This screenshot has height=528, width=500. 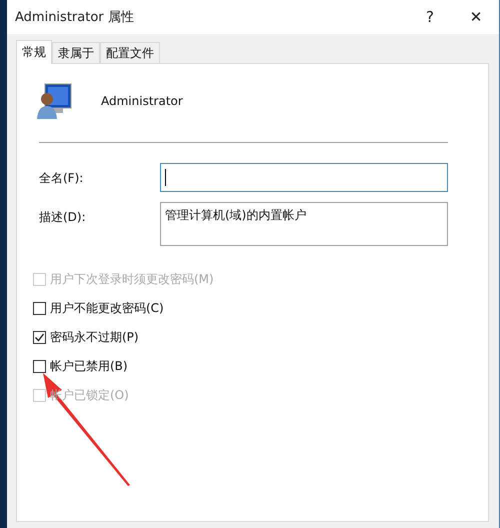 What do you see at coordinates (63, 217) in the screenshot?
I see `field-label: 描述(D):` at bounding box center [63, 217].